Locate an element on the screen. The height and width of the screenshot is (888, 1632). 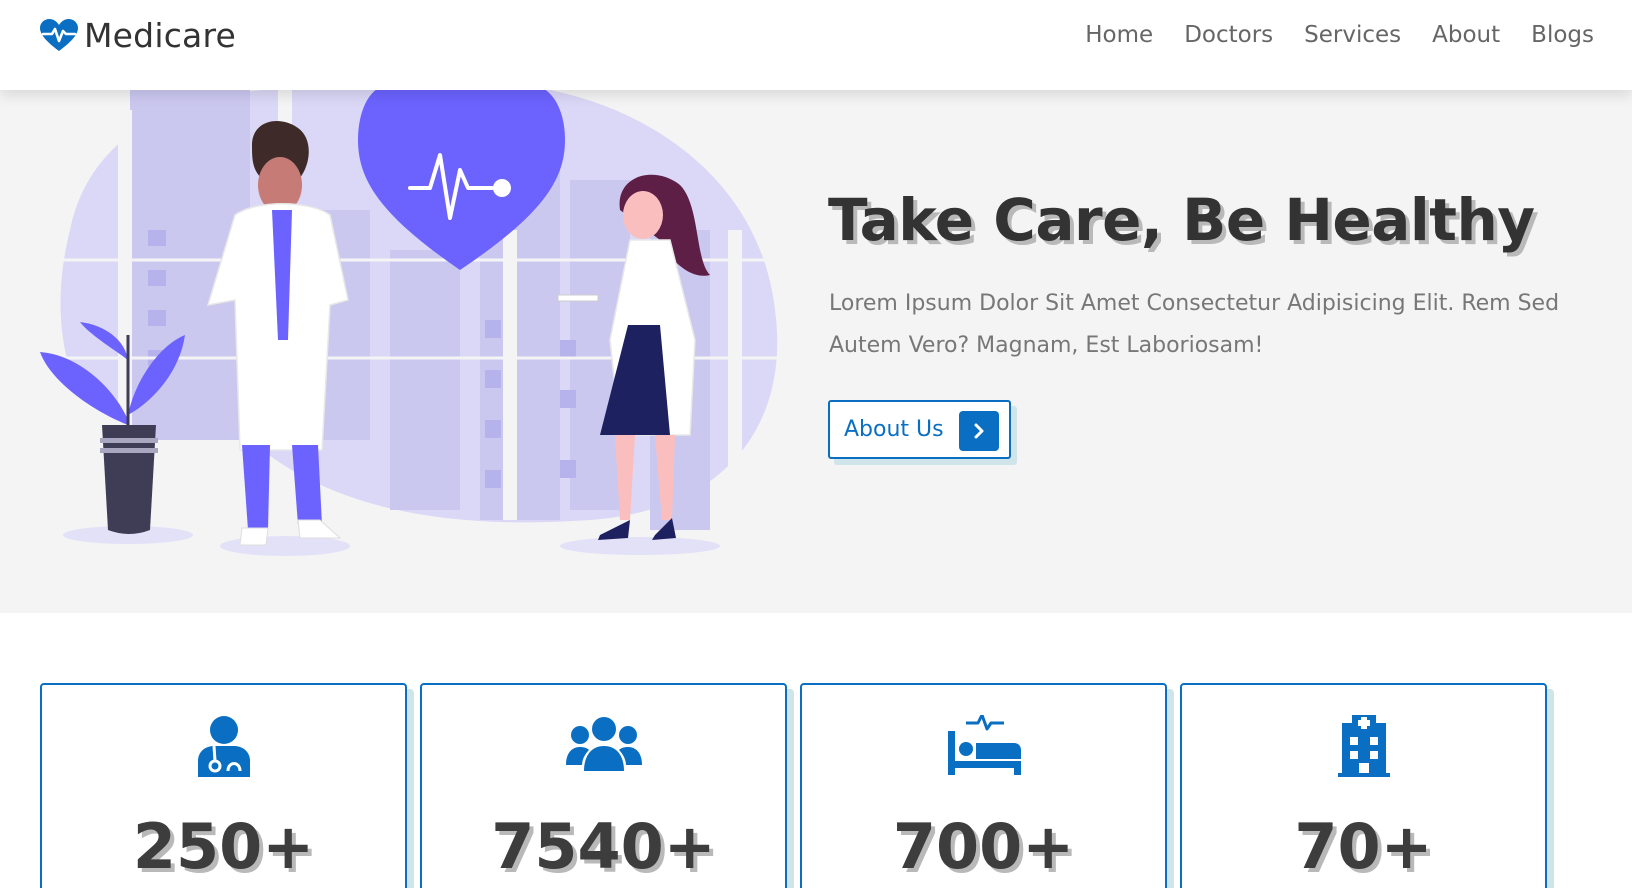
nav-link-home: Home is located at coordinates (1119, 35).